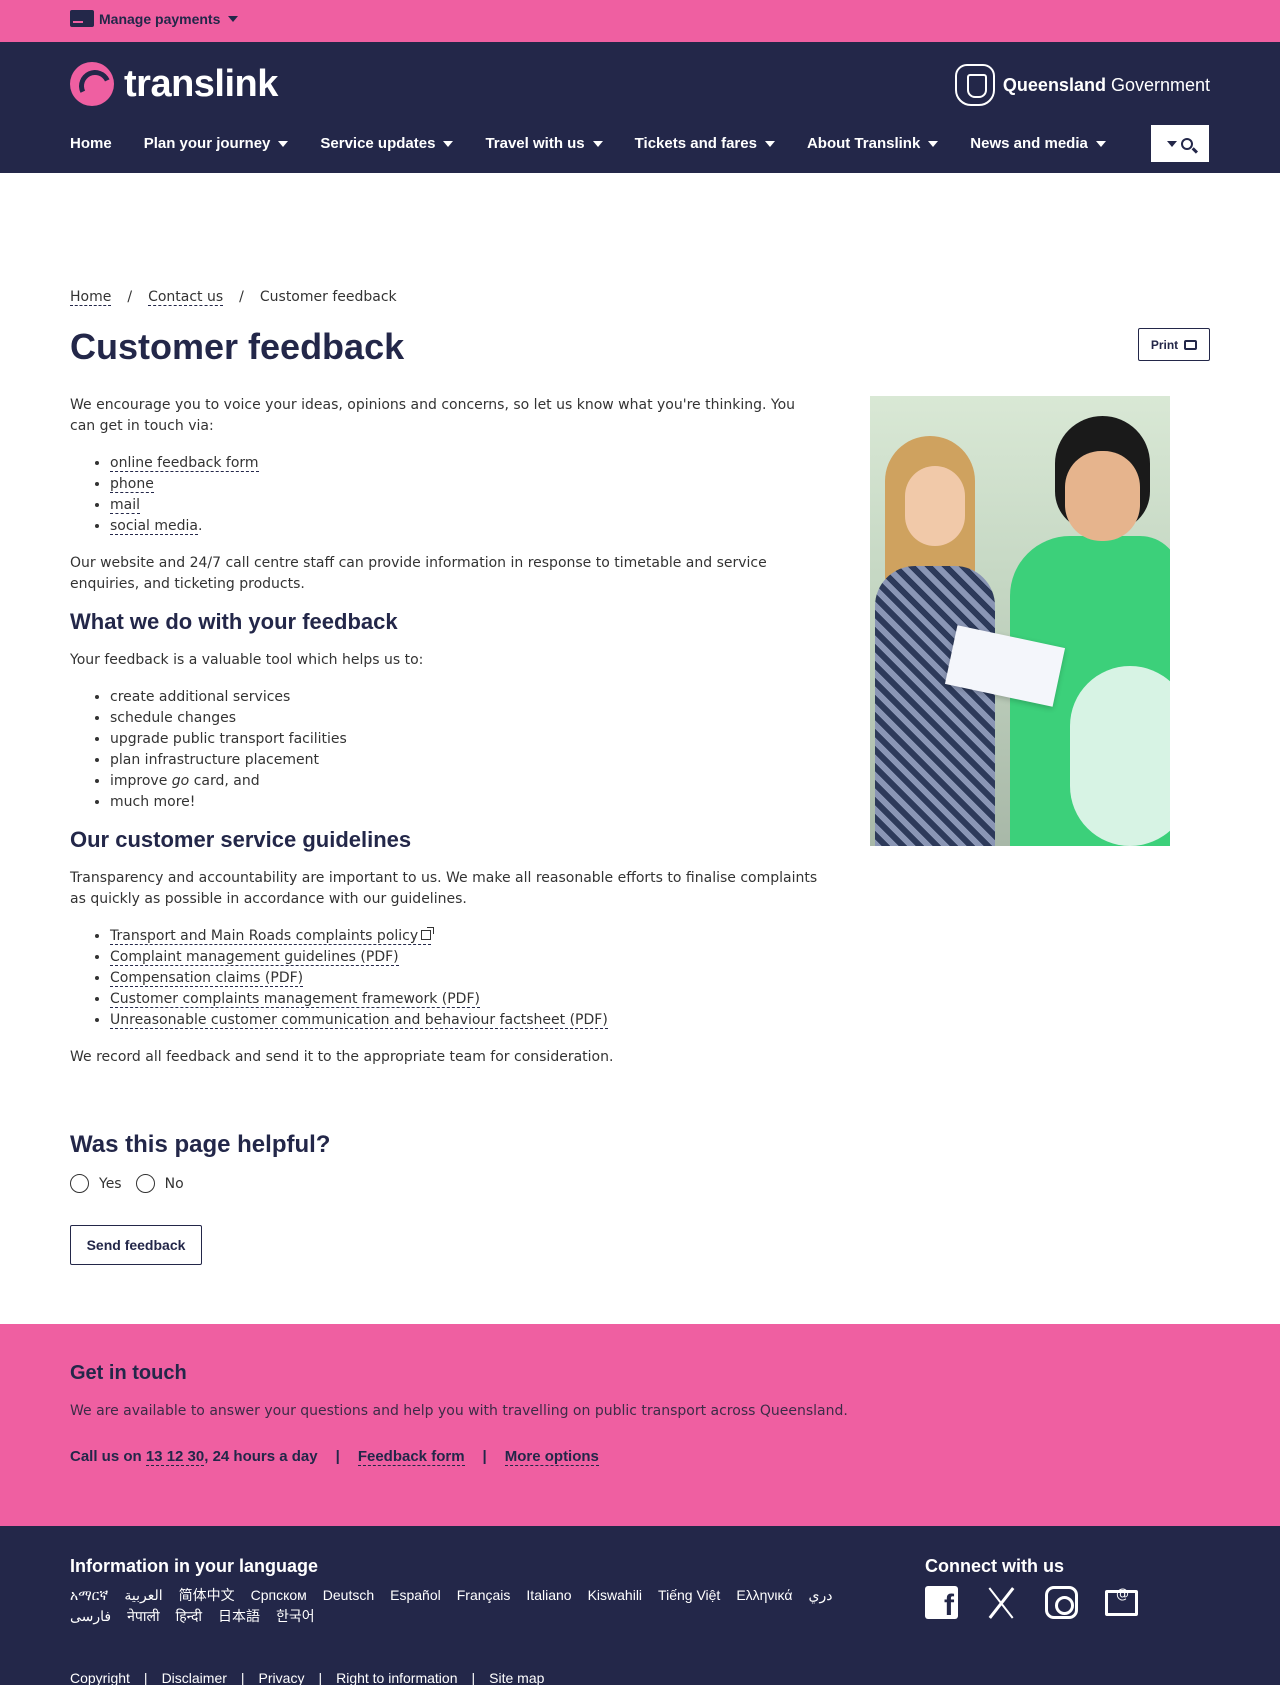 The height and width of the screenshot is (1685, 1280). Describe the element at coordinates (279, 1595) in the screenshot. I see `language-link: Српском` at that location.